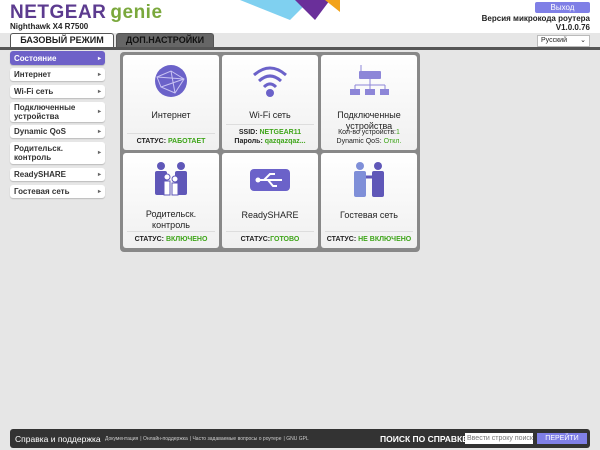 Image resolution: width=600 pixels, height=450 pixels. I want to click on tile-status: СТАТУС: НЕ ВКЛЮЧЕНО, so click(369, 237).